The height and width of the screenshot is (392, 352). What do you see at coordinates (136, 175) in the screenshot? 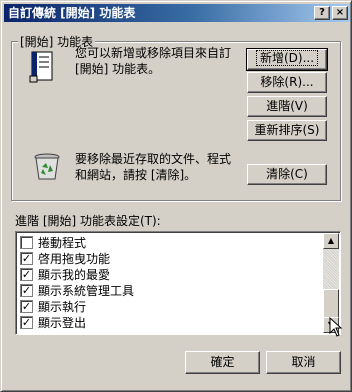
I see `clear-description-line2: 和網站，請按 [清除]。` at bounding box center [136, 175].